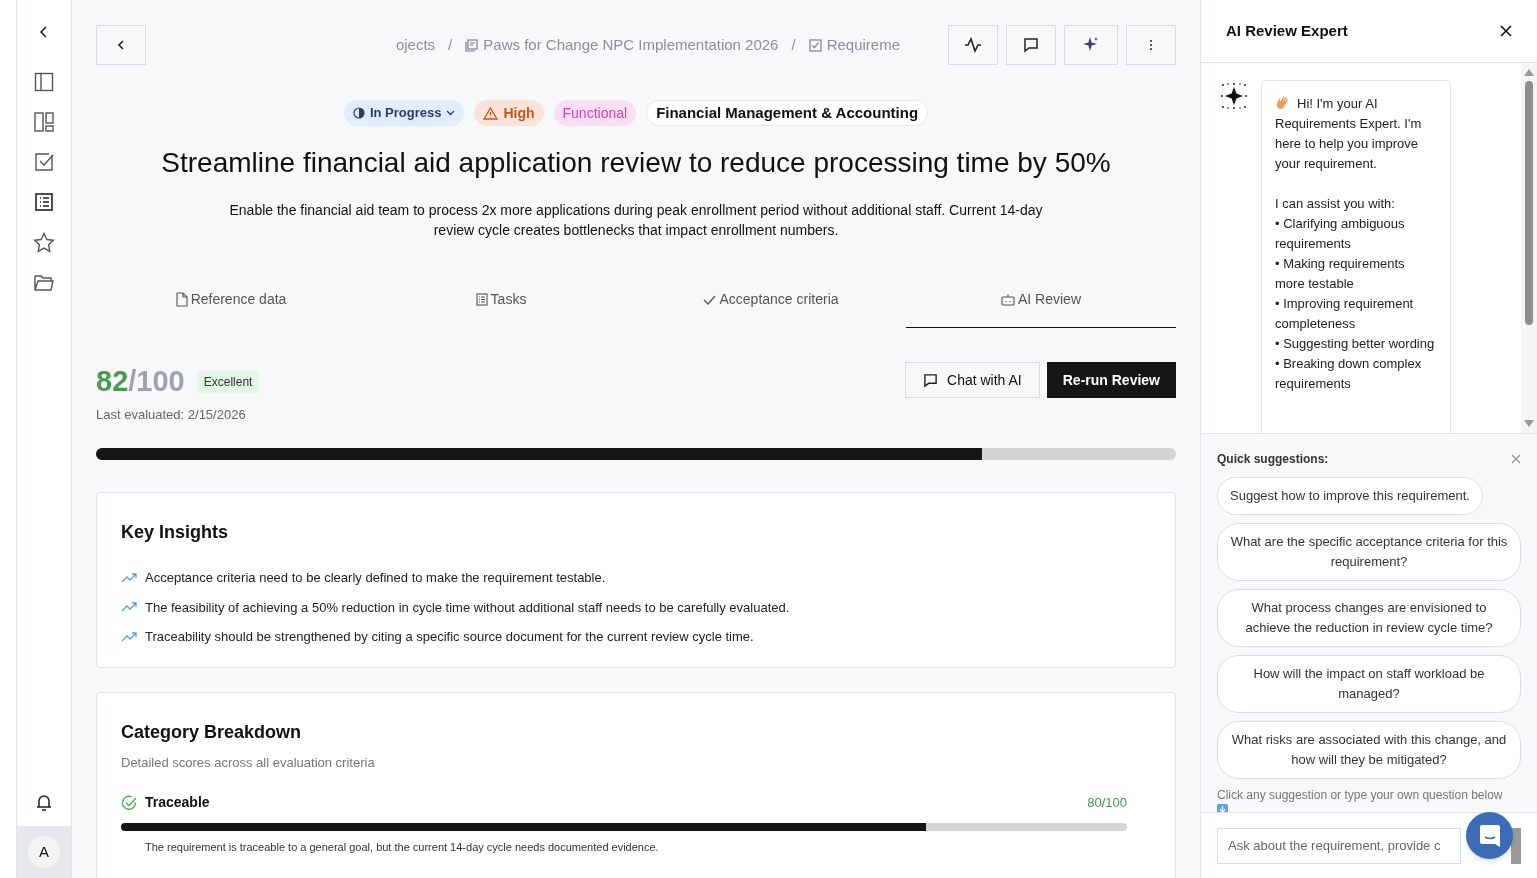 Image resolution: width=1537 pixels, height=878 pixels. What do you see at coordinates (1340, 274) in the screenshot?
I see `message-bullet: • Making requirements more testable` at bounding box center [1340, 274].